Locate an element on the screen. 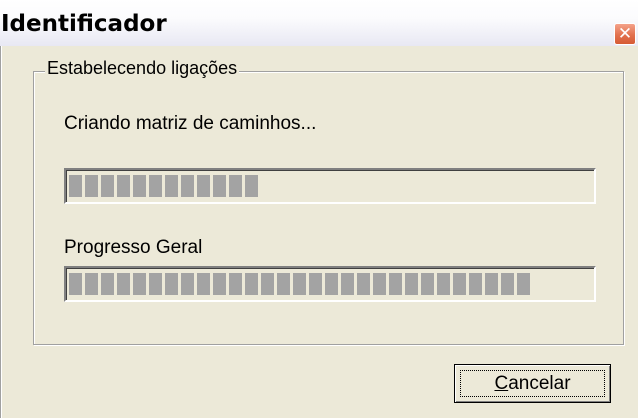  step-progress-fill is located at coordinates (163, 186).